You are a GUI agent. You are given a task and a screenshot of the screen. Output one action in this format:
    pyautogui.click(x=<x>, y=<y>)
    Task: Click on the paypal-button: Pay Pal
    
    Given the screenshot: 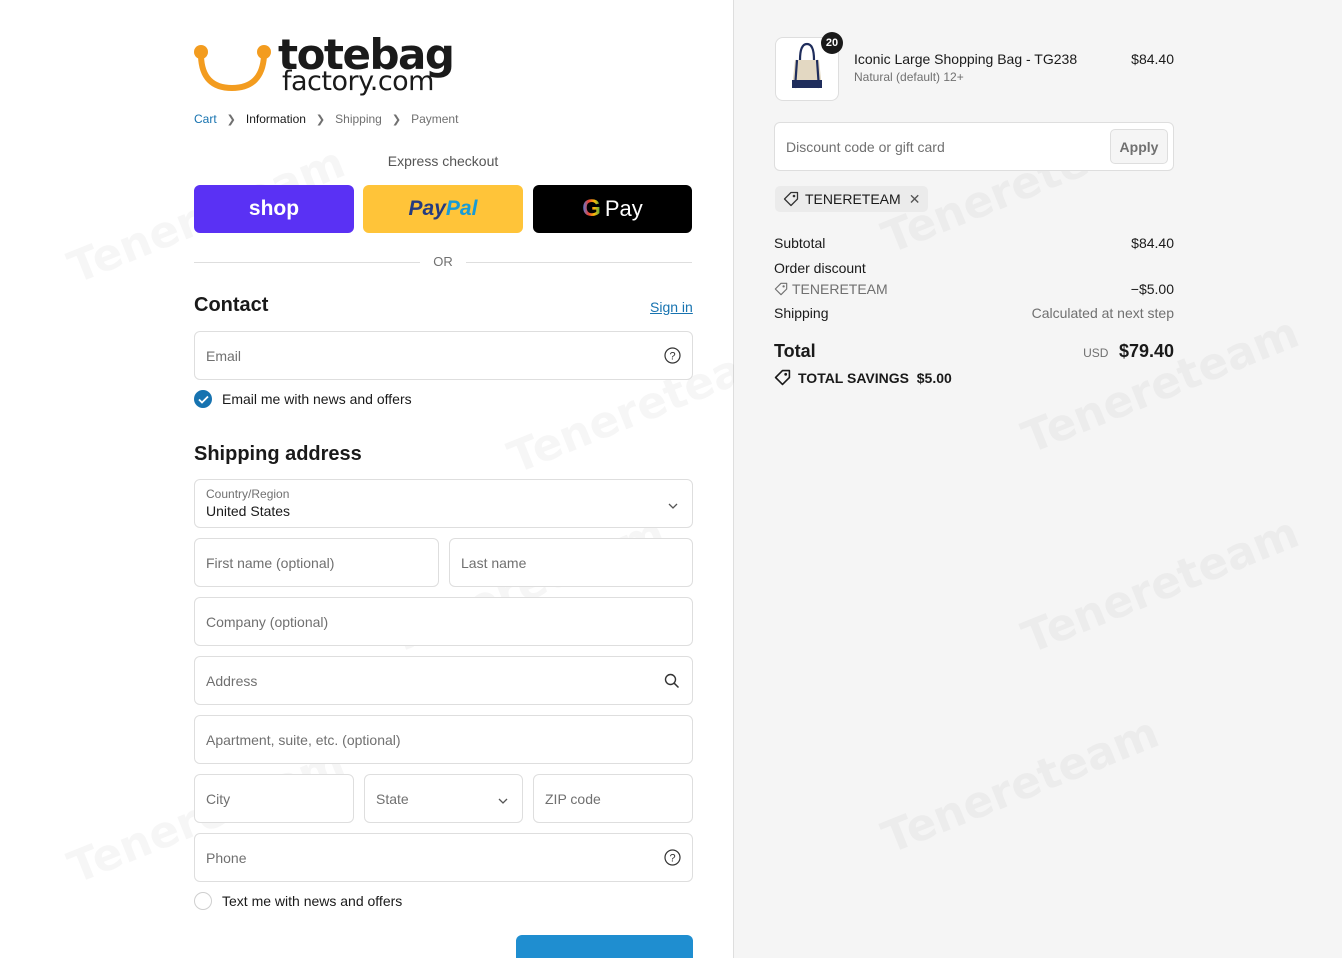 What is the action you would take?
    pyautogui.click(x=443, y=209)
    